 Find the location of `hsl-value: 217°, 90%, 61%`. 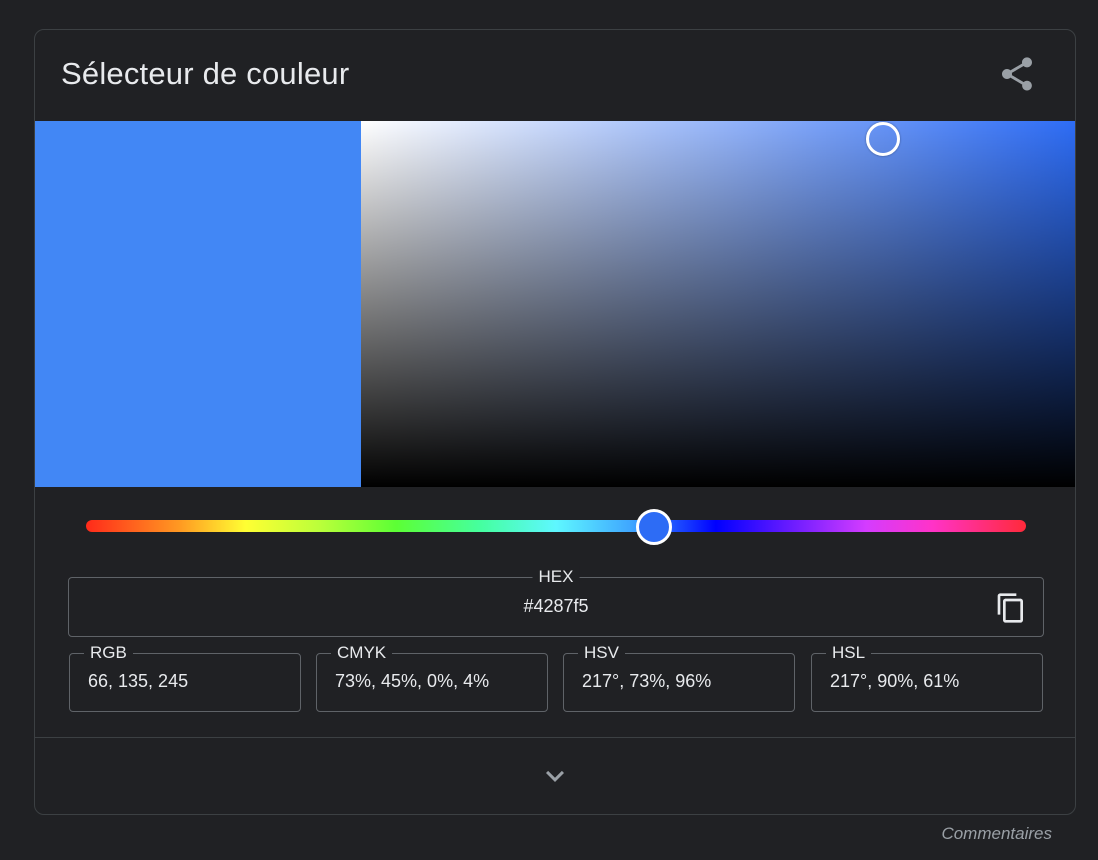

hsl-value: 217°, 90%, 61% is located at coordinates (894, 681).